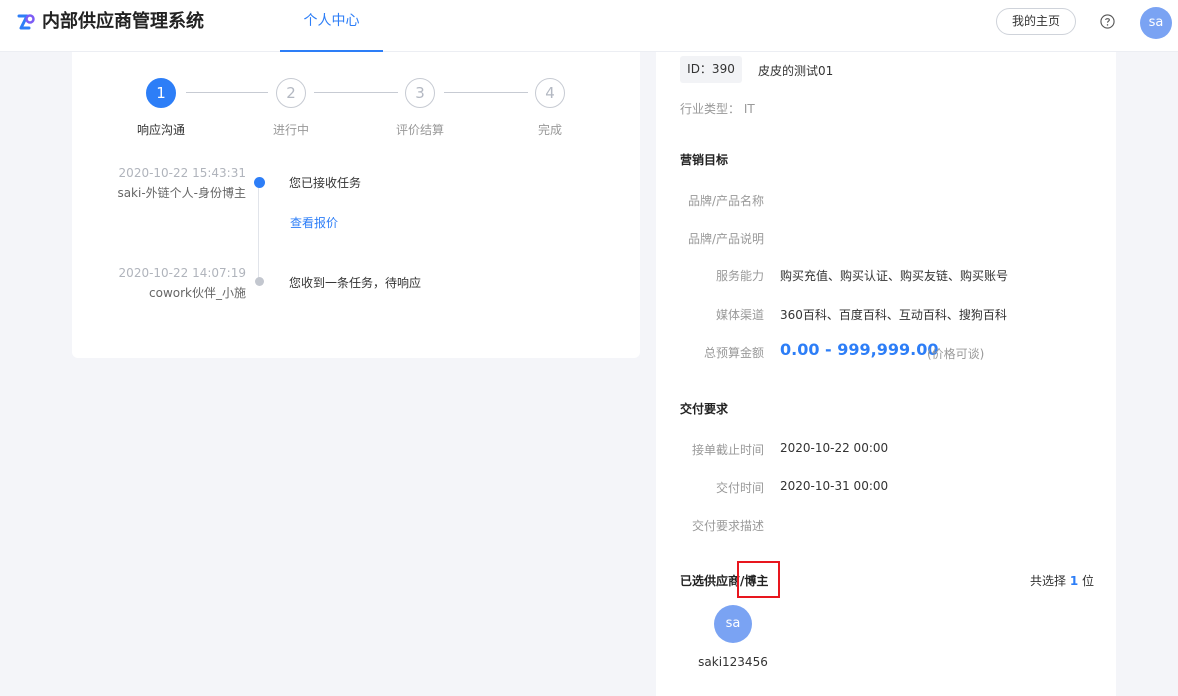  Describe the element at coordinates (550, 93) in the screenshot. I see `step-4-circle: 4` at that location.